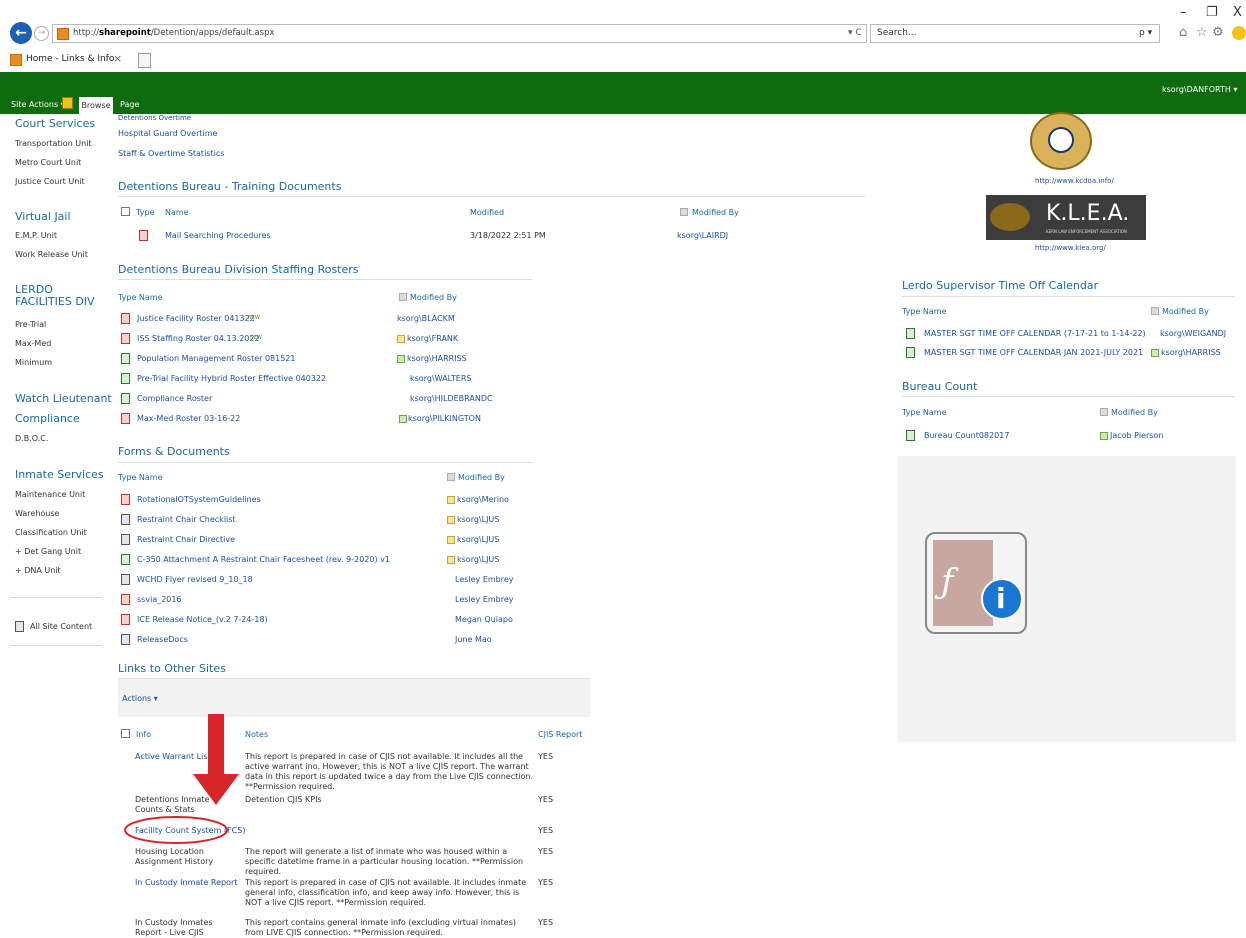  I want to click on search-box: Search... ρ ▾, so click(1015, 33).